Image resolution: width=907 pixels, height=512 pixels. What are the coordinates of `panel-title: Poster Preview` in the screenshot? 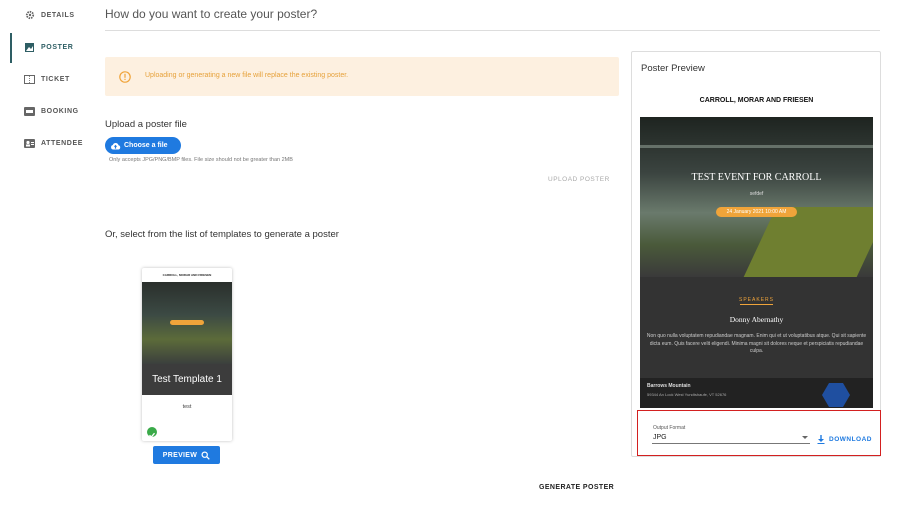 It's located at (673, 68).